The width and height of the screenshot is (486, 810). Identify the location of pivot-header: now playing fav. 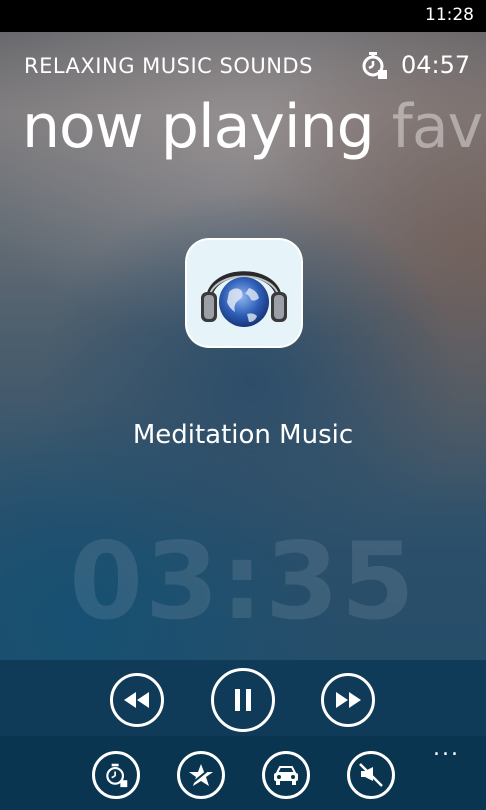
(252, 127).